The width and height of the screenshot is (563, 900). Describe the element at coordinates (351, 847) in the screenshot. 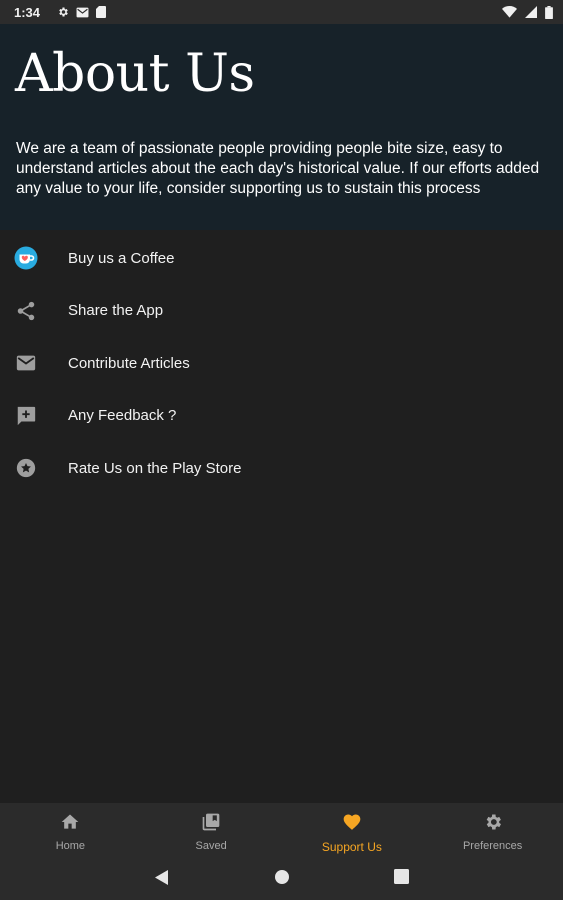

I see `nav-label: Support Us` at that location.